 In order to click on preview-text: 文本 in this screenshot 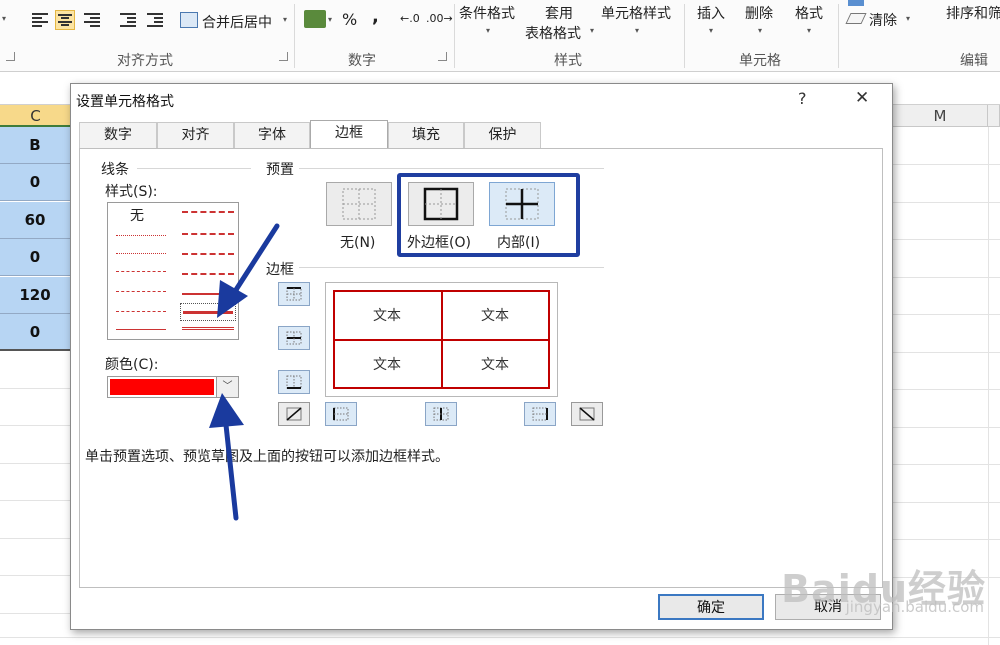, I will do `click(495, 365)`.